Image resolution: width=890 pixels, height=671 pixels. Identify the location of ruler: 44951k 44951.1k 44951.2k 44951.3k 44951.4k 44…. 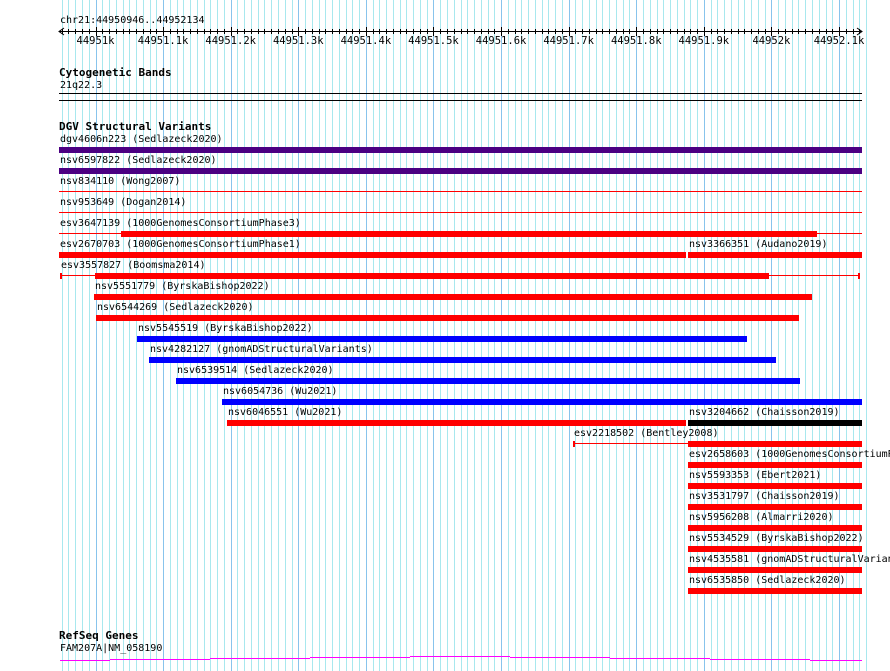
(445, 39).